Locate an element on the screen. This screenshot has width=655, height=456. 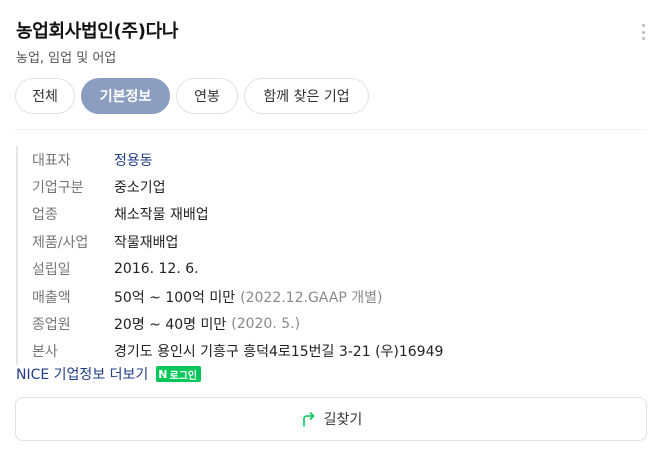
more-options-icon is located at coordinates (643, 32).